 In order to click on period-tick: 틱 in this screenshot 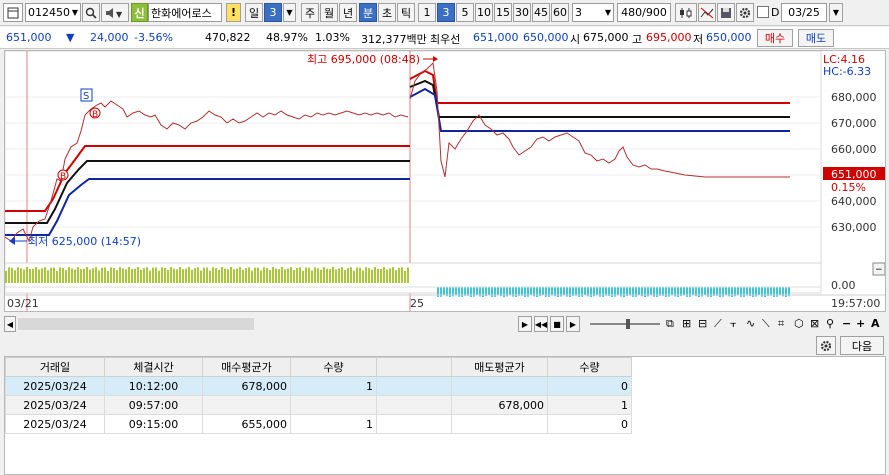, I will do `click(406, 12)`.